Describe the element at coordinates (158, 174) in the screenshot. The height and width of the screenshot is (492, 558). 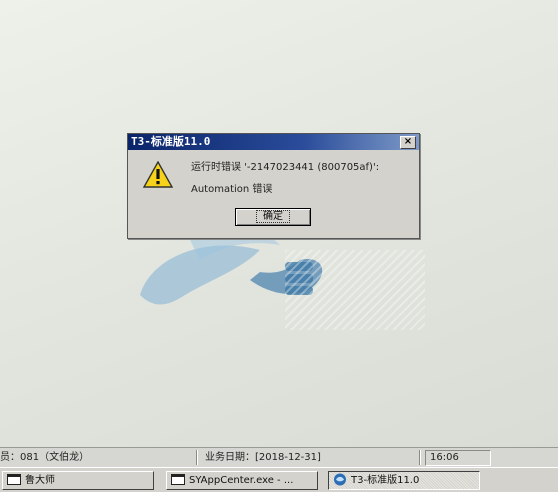
I see `warning-icon` at that location.